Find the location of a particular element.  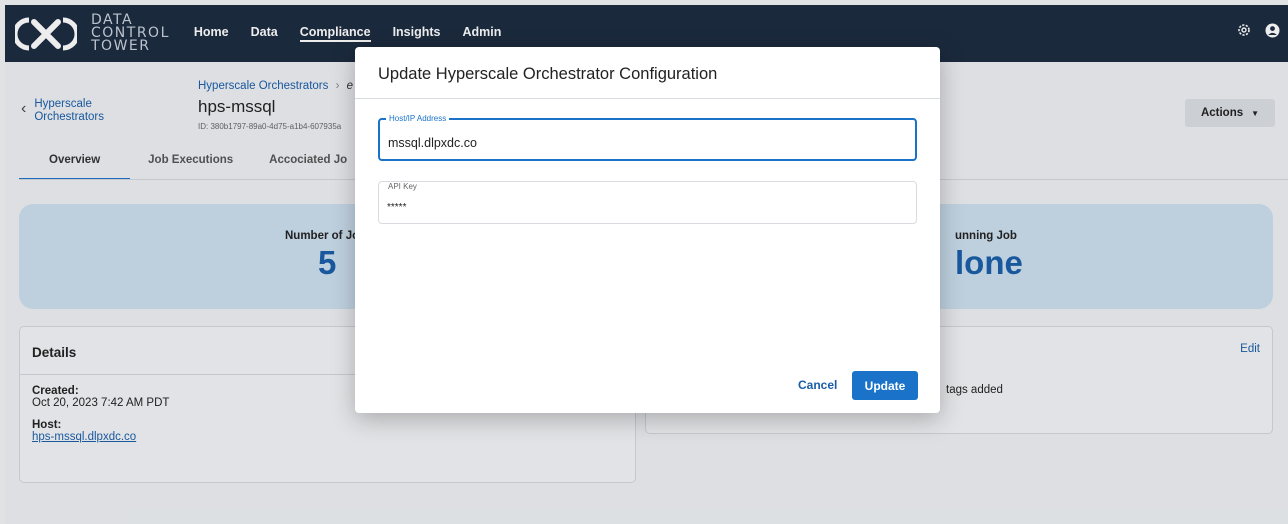

host-ip-input is located at coordinates (638, 143).